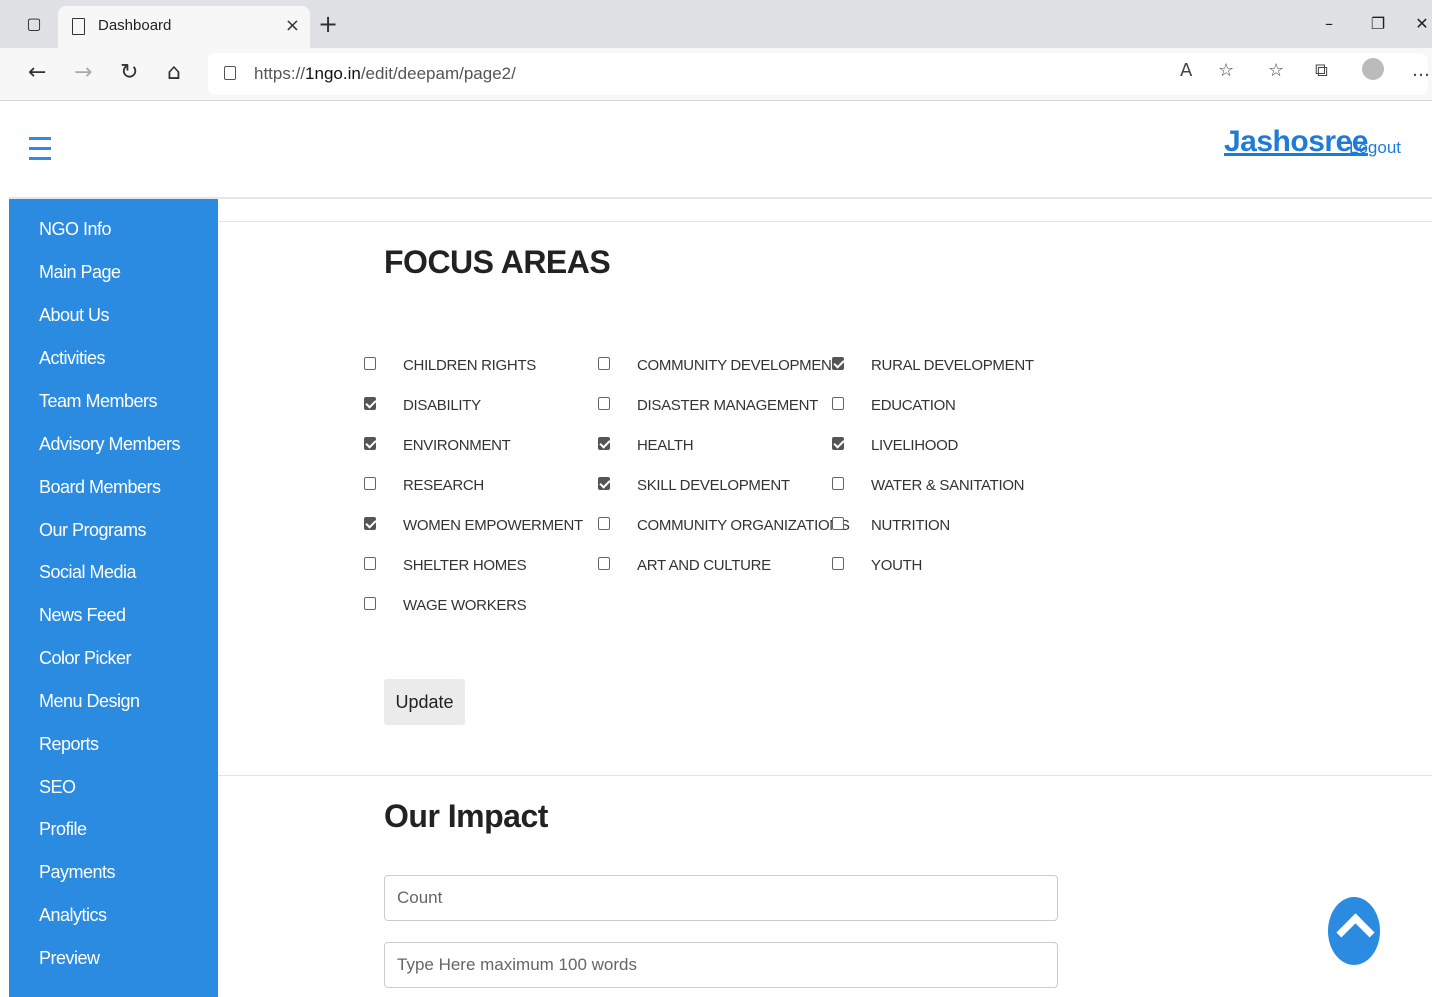 The width and height of the screenshot is (1432, 997). What do you see at coordinates (83, 72) in the screenshot?
I see `forward-icon: →` at bounding box center [83, 72].